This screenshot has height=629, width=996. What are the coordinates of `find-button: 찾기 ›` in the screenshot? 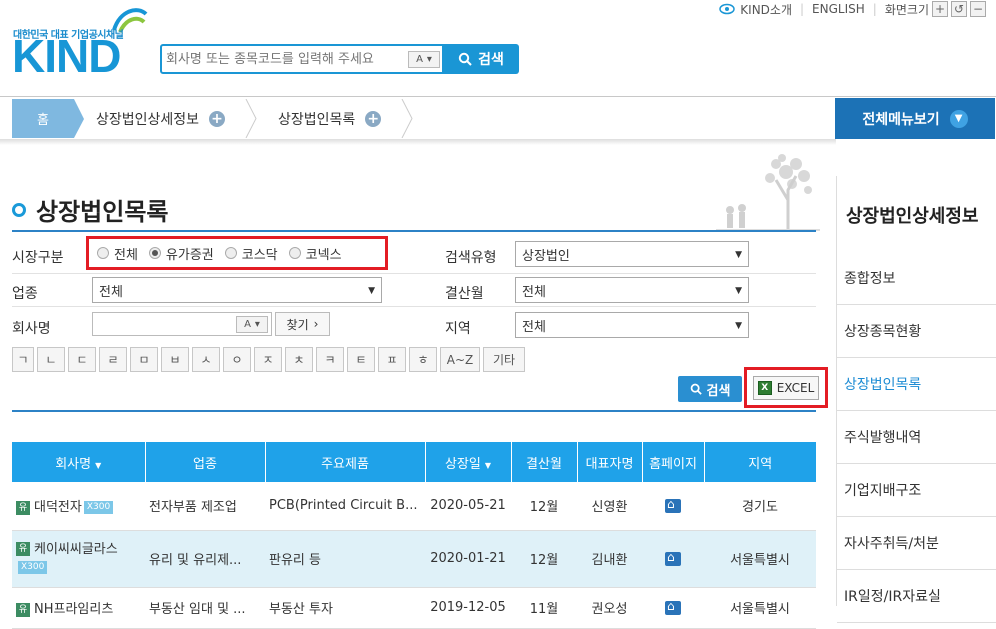 It's located at (302, 324).